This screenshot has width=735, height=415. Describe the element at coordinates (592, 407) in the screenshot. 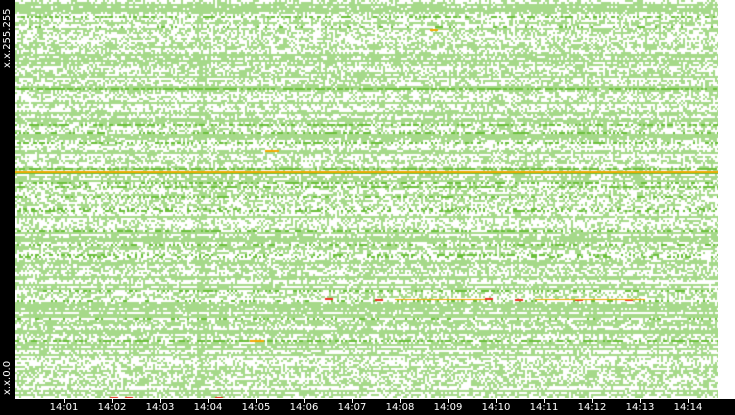

I see `x-tick-label: 14:12` at that location.